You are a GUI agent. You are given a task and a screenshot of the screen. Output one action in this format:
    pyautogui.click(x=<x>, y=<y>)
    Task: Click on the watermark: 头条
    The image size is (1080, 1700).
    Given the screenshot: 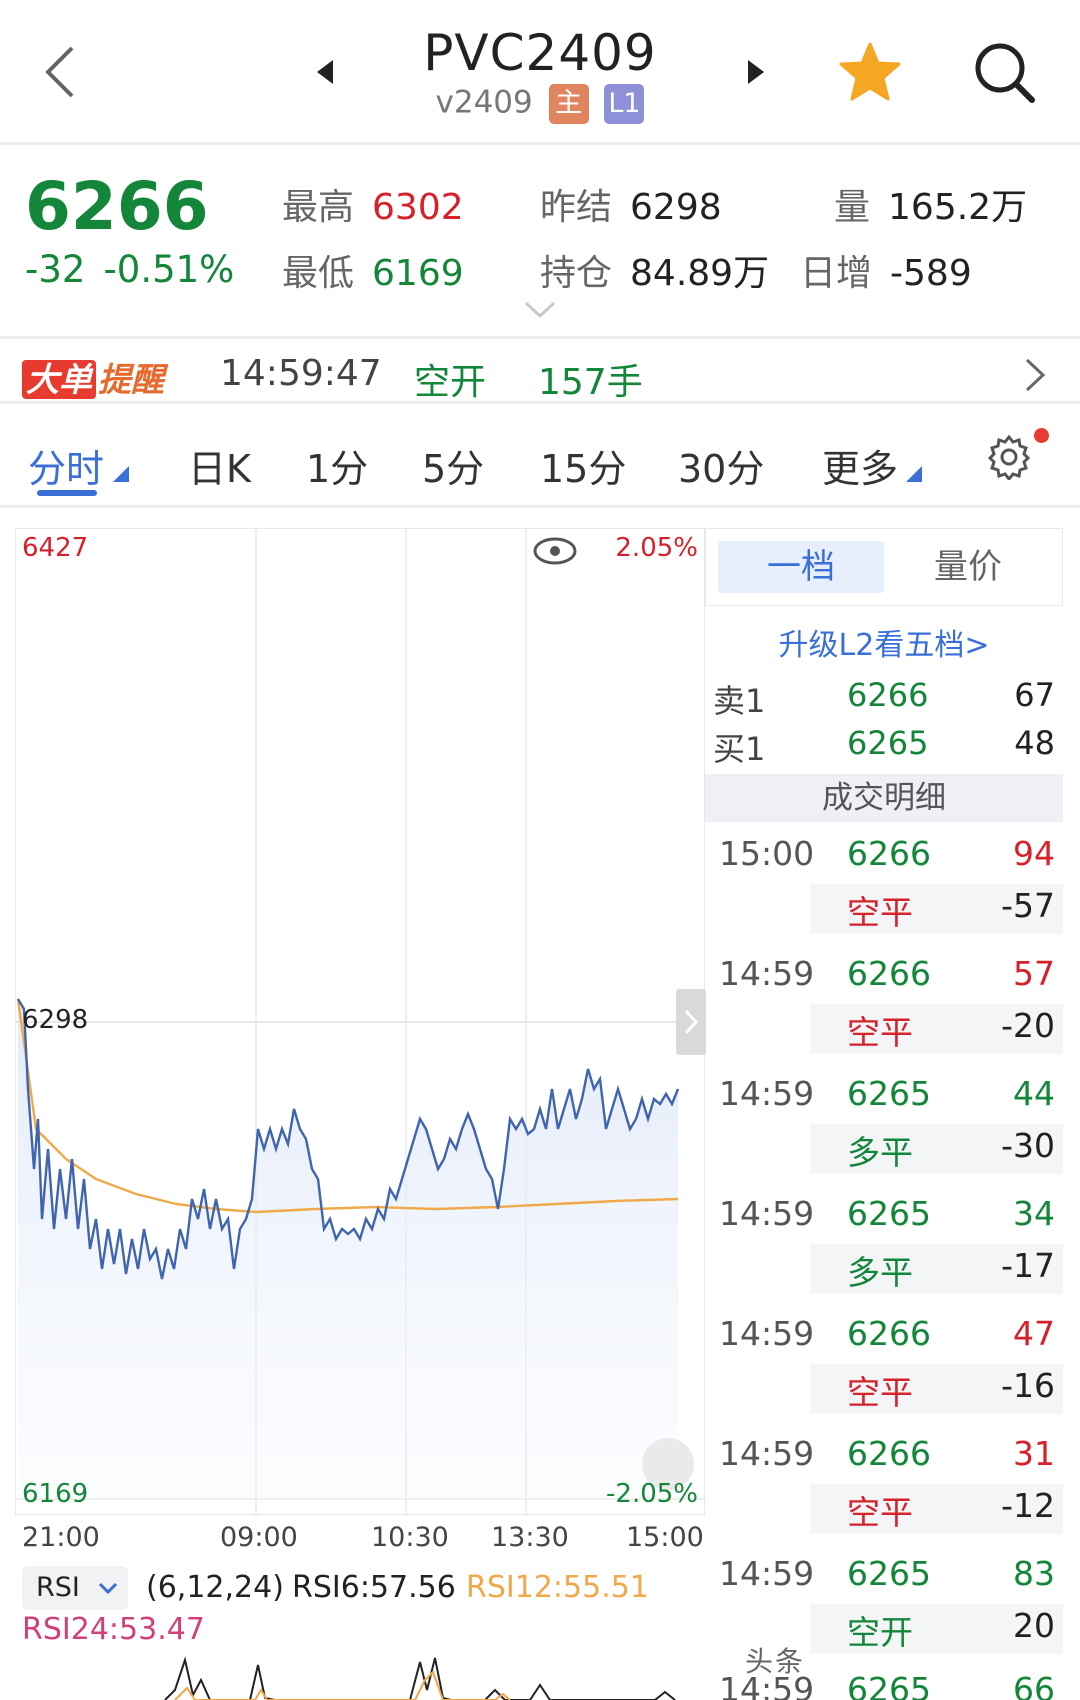 What is the action you would take?
    pyautogui.click(x=775, y=1661)
    